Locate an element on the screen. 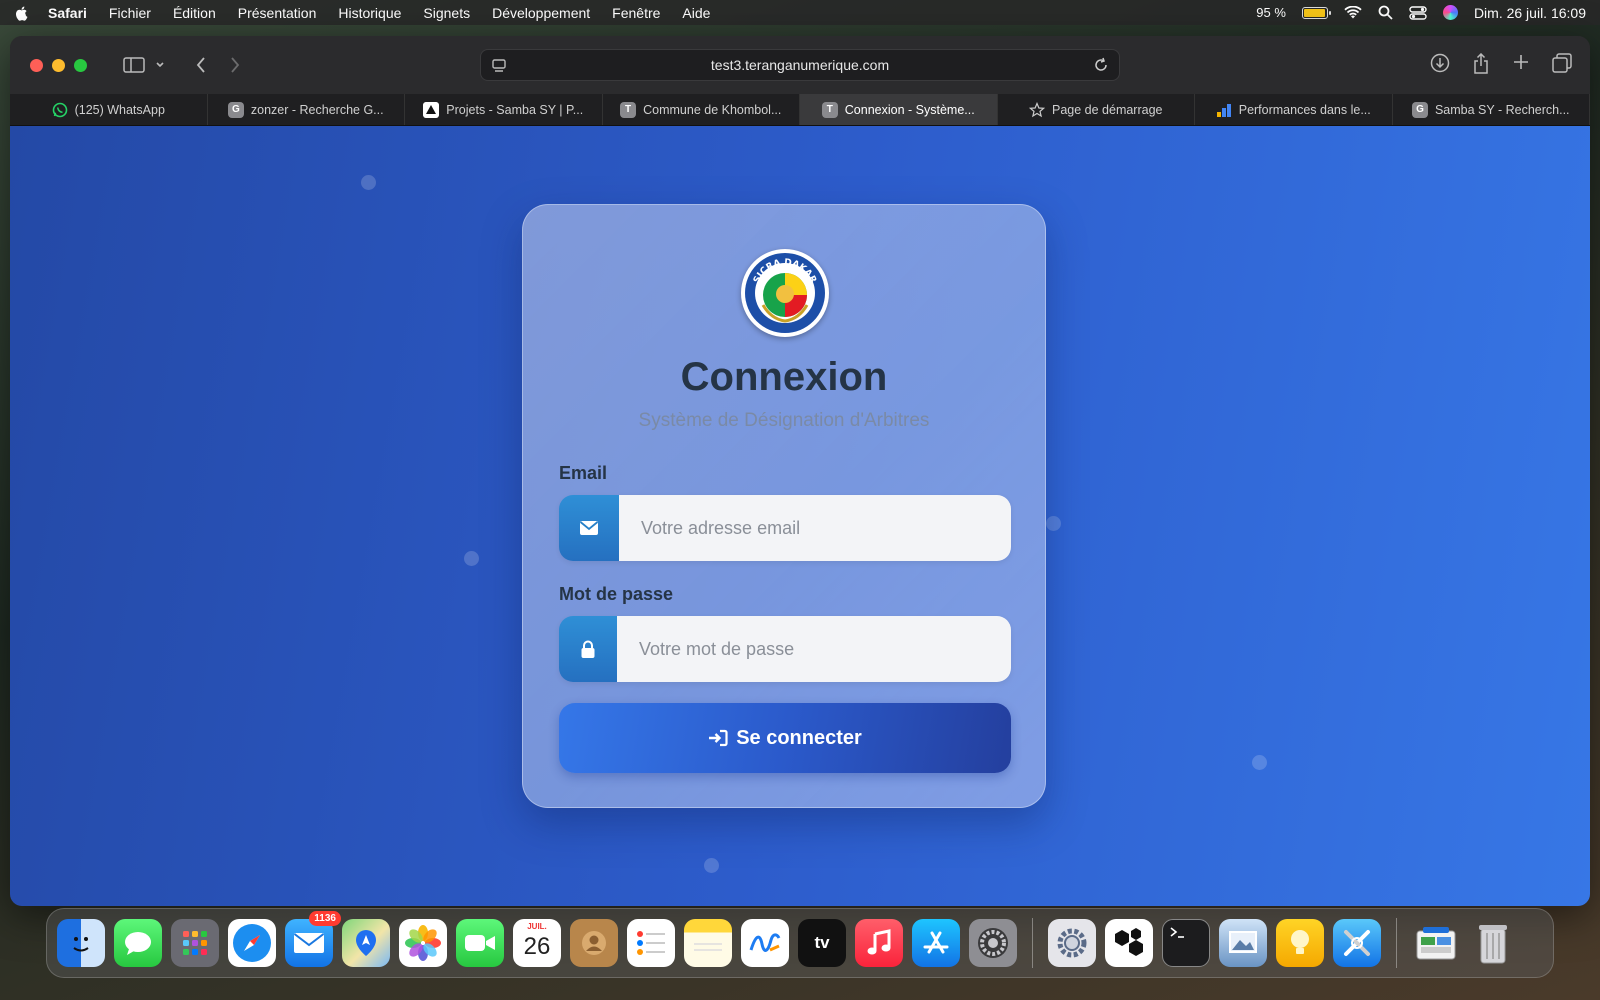  menu-historique: Historique is located at coordinates (369, 13).